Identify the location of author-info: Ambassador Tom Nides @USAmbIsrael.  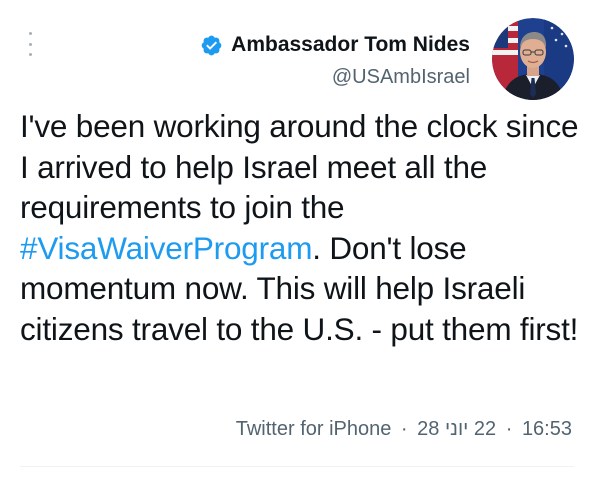
(335, 59).